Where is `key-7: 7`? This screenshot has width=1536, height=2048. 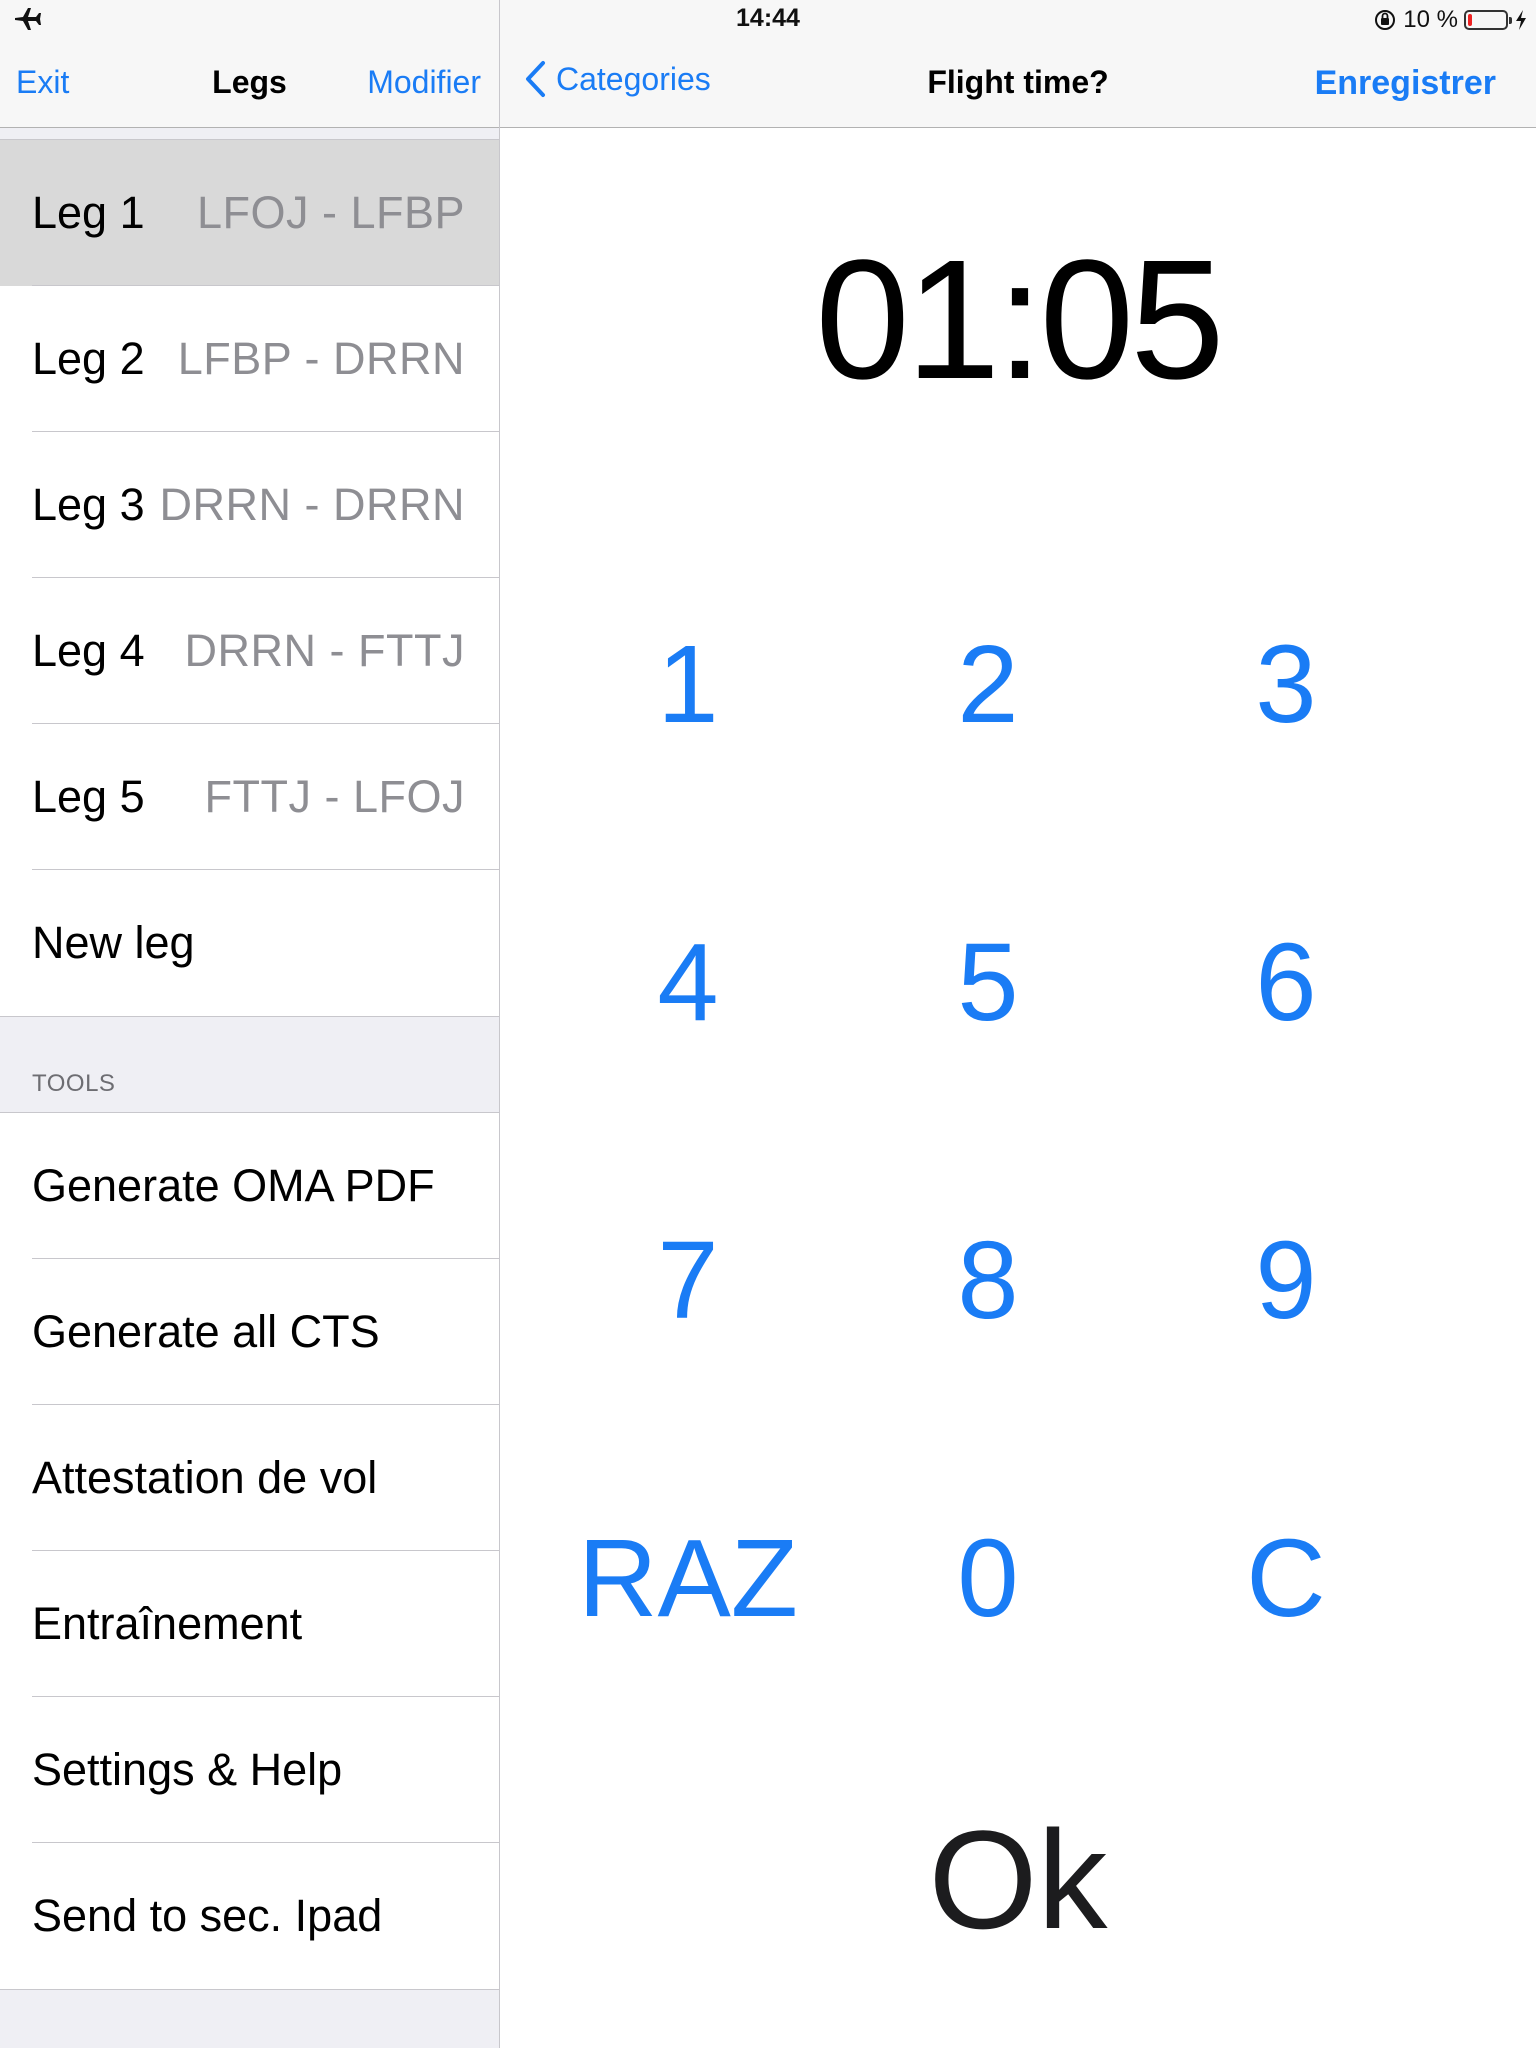 key-7: 7 is located at coordinates (688, 1281).